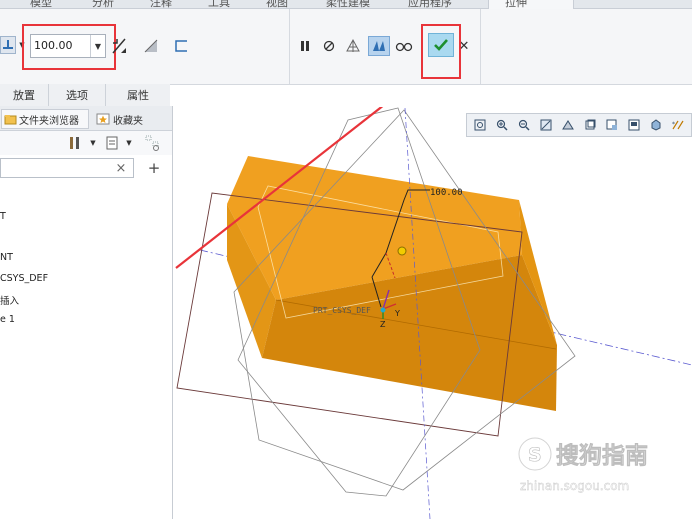 The width and height of the screenshot is (692, 519). I want to click on sogou-logo-icon: S 搜狗指南 zhinan.sogou.com, so click(582, 464).